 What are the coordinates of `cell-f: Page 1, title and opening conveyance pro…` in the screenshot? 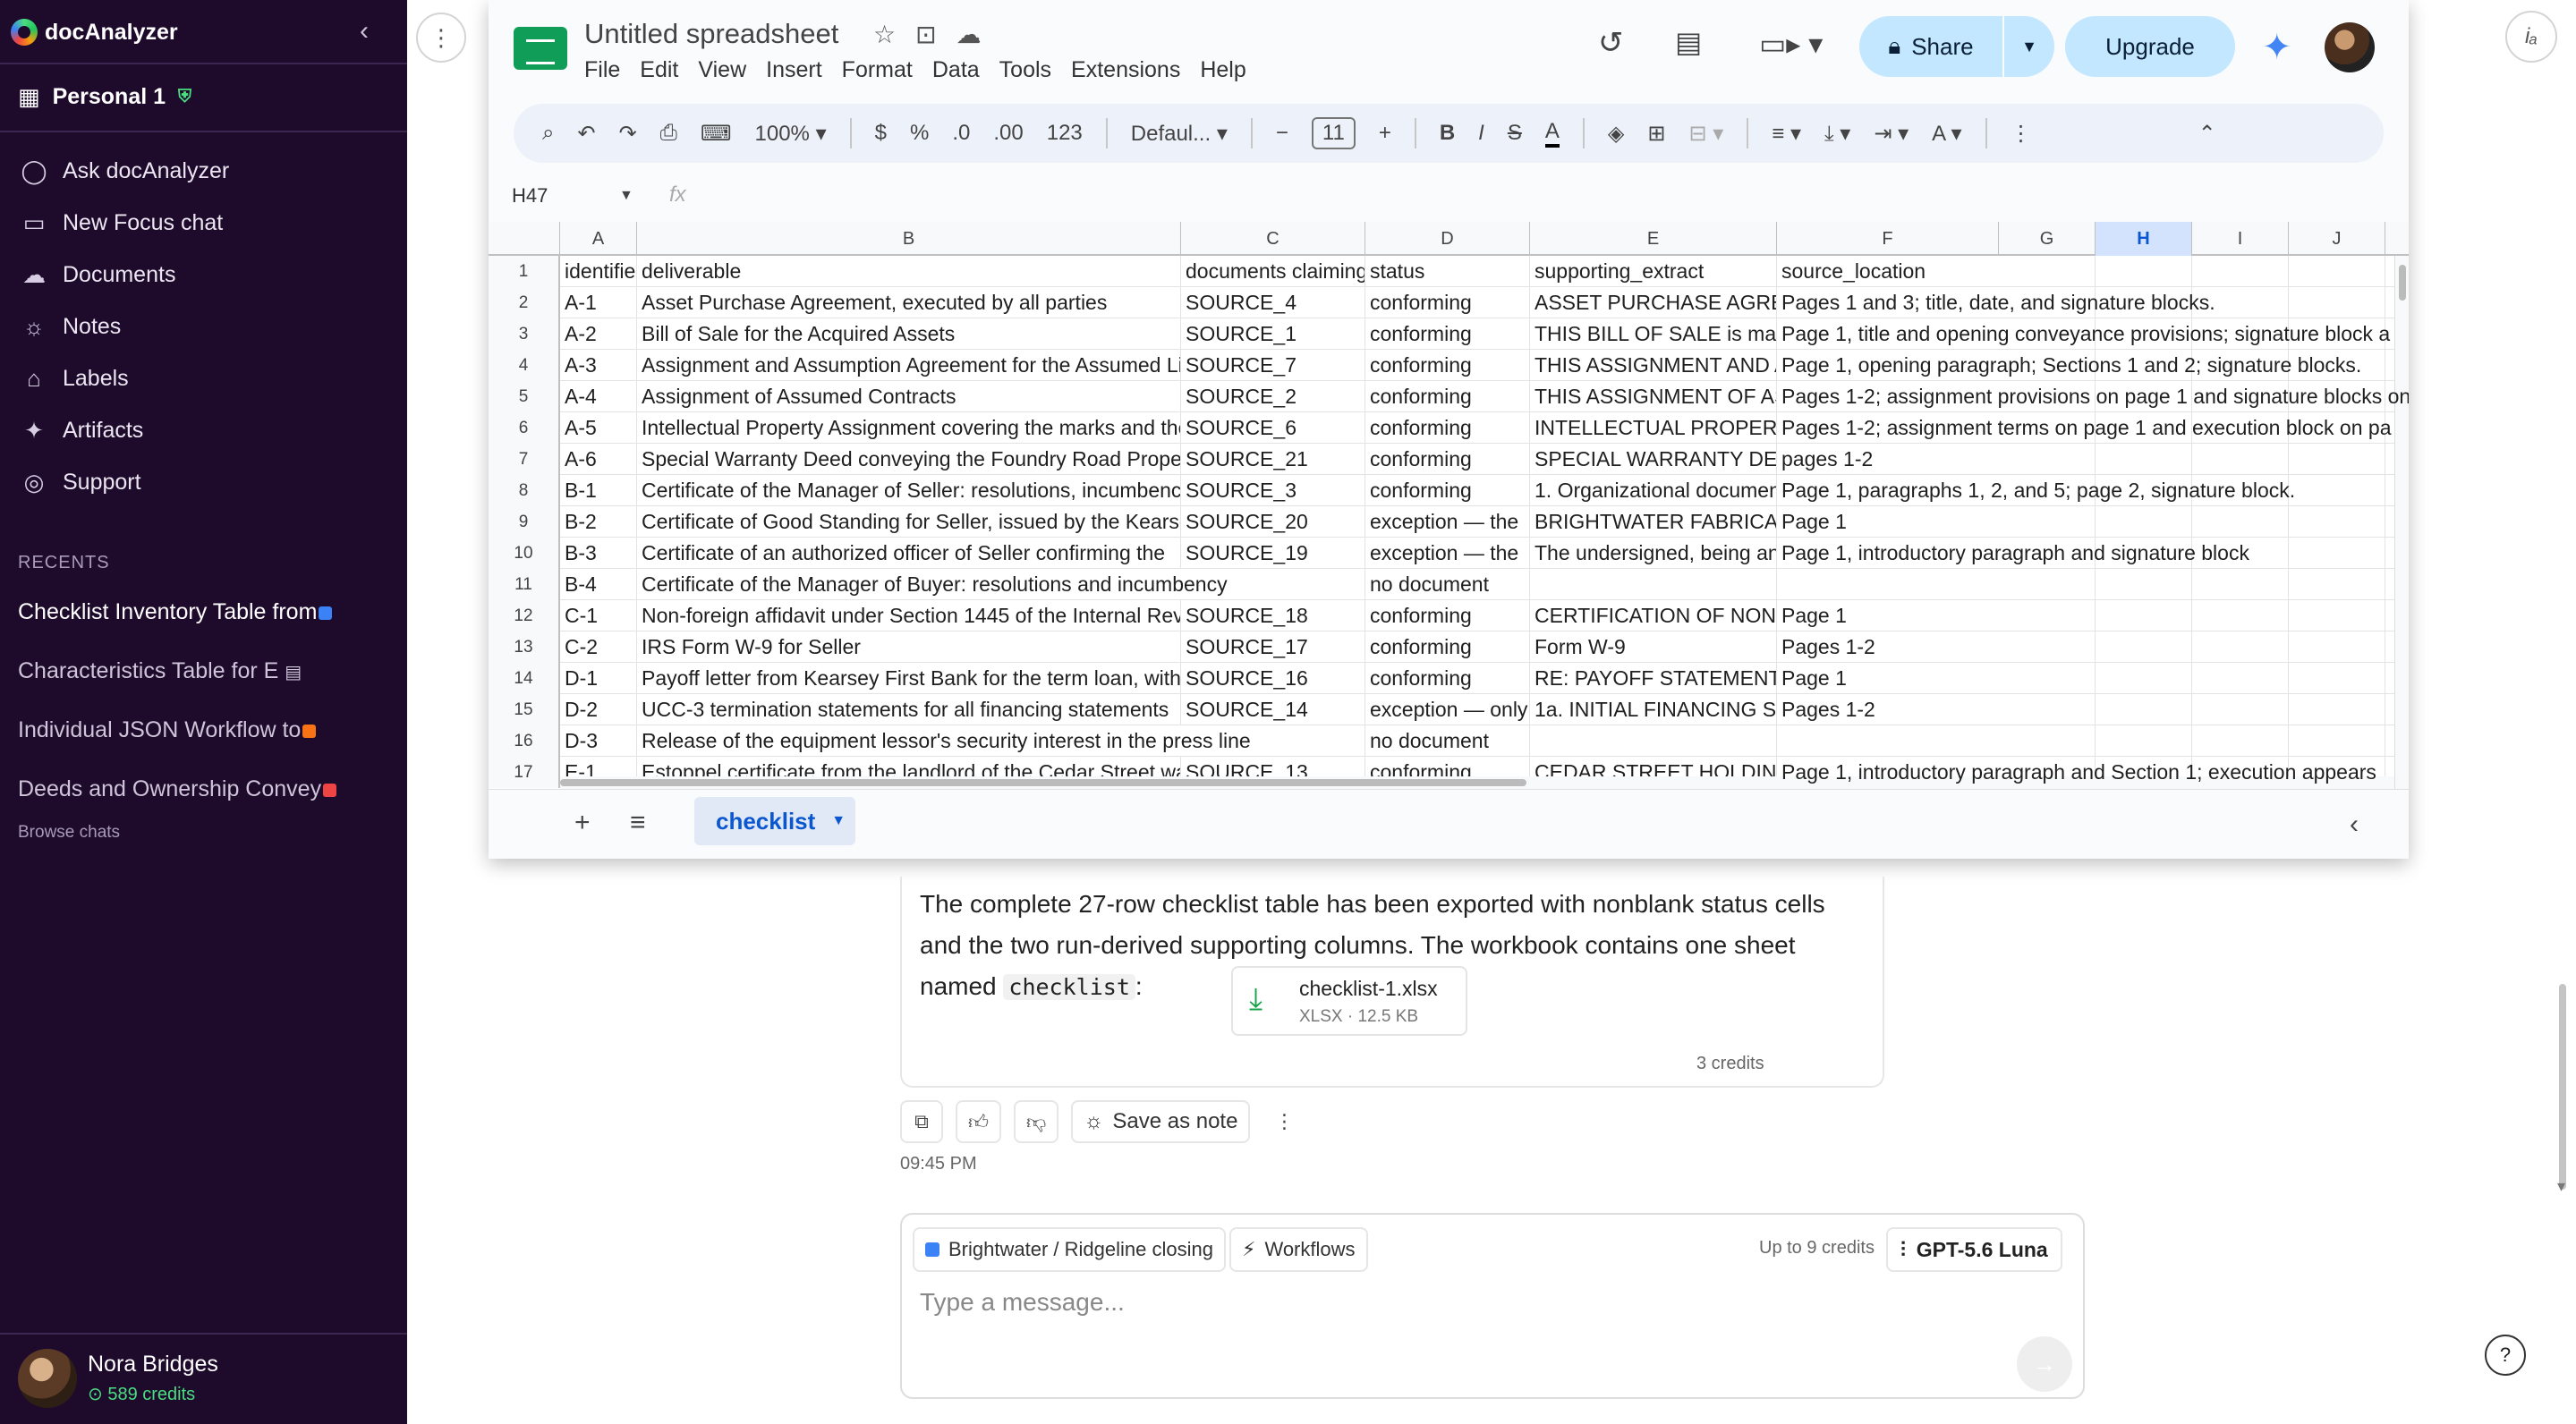 It's located at (2085, 334).